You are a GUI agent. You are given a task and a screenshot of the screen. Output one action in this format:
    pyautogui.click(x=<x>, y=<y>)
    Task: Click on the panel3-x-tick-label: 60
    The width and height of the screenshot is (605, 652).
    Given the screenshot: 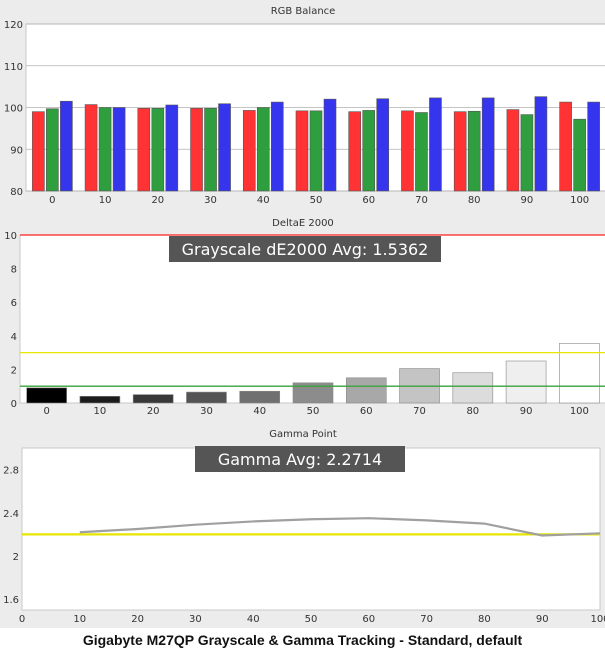 What is the action you would take?
    pyautogui.click(x=368, y=619)
    